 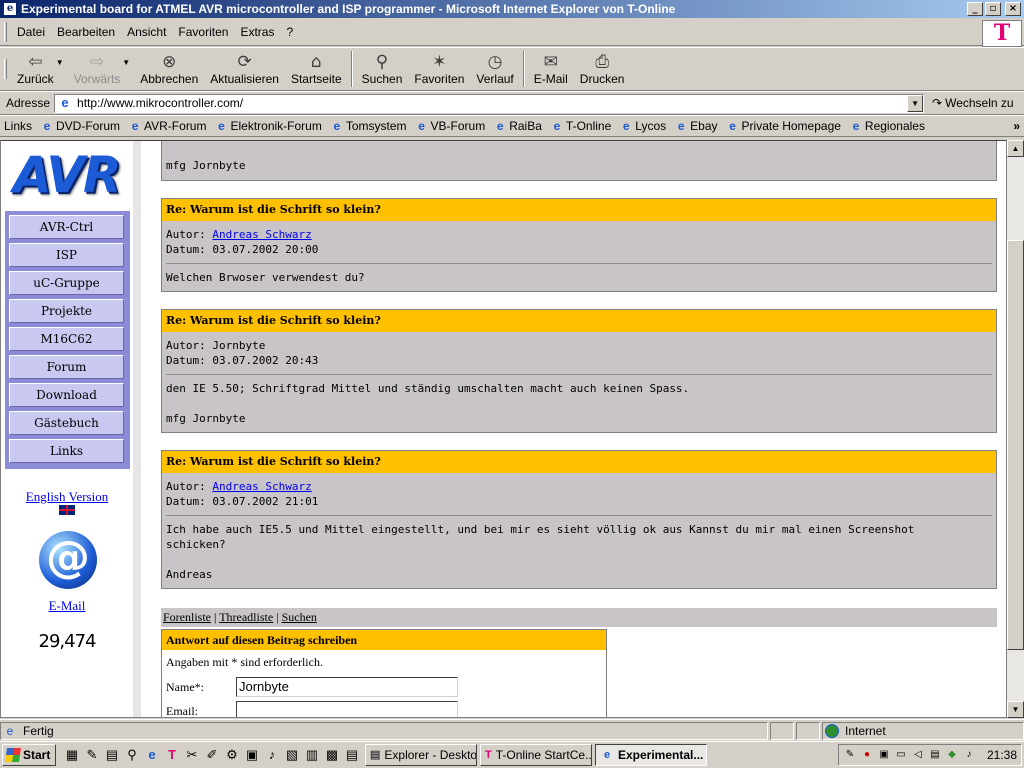 I want to click on link-ebay: e Ebay, so click(x=695, y=126).